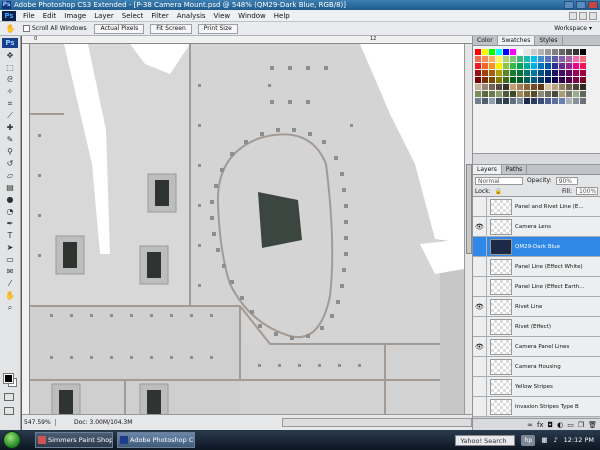  I want to click on quick-mask-icon, so click(9, 397).